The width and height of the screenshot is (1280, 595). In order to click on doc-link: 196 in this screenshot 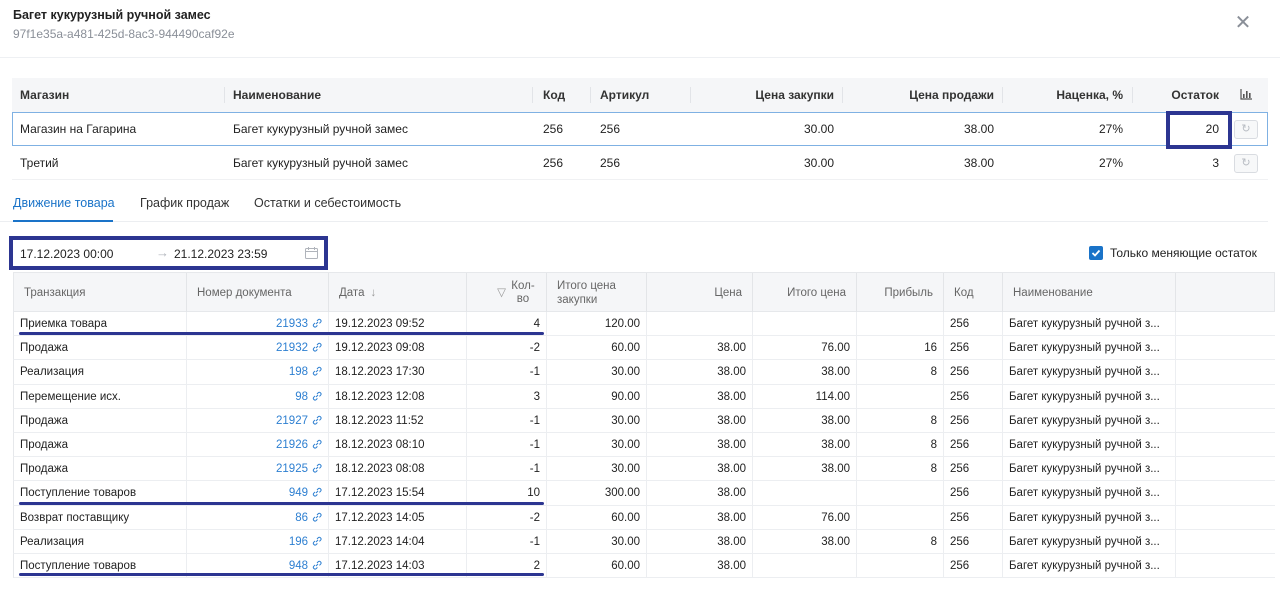, I will do `click(298, 542)`.